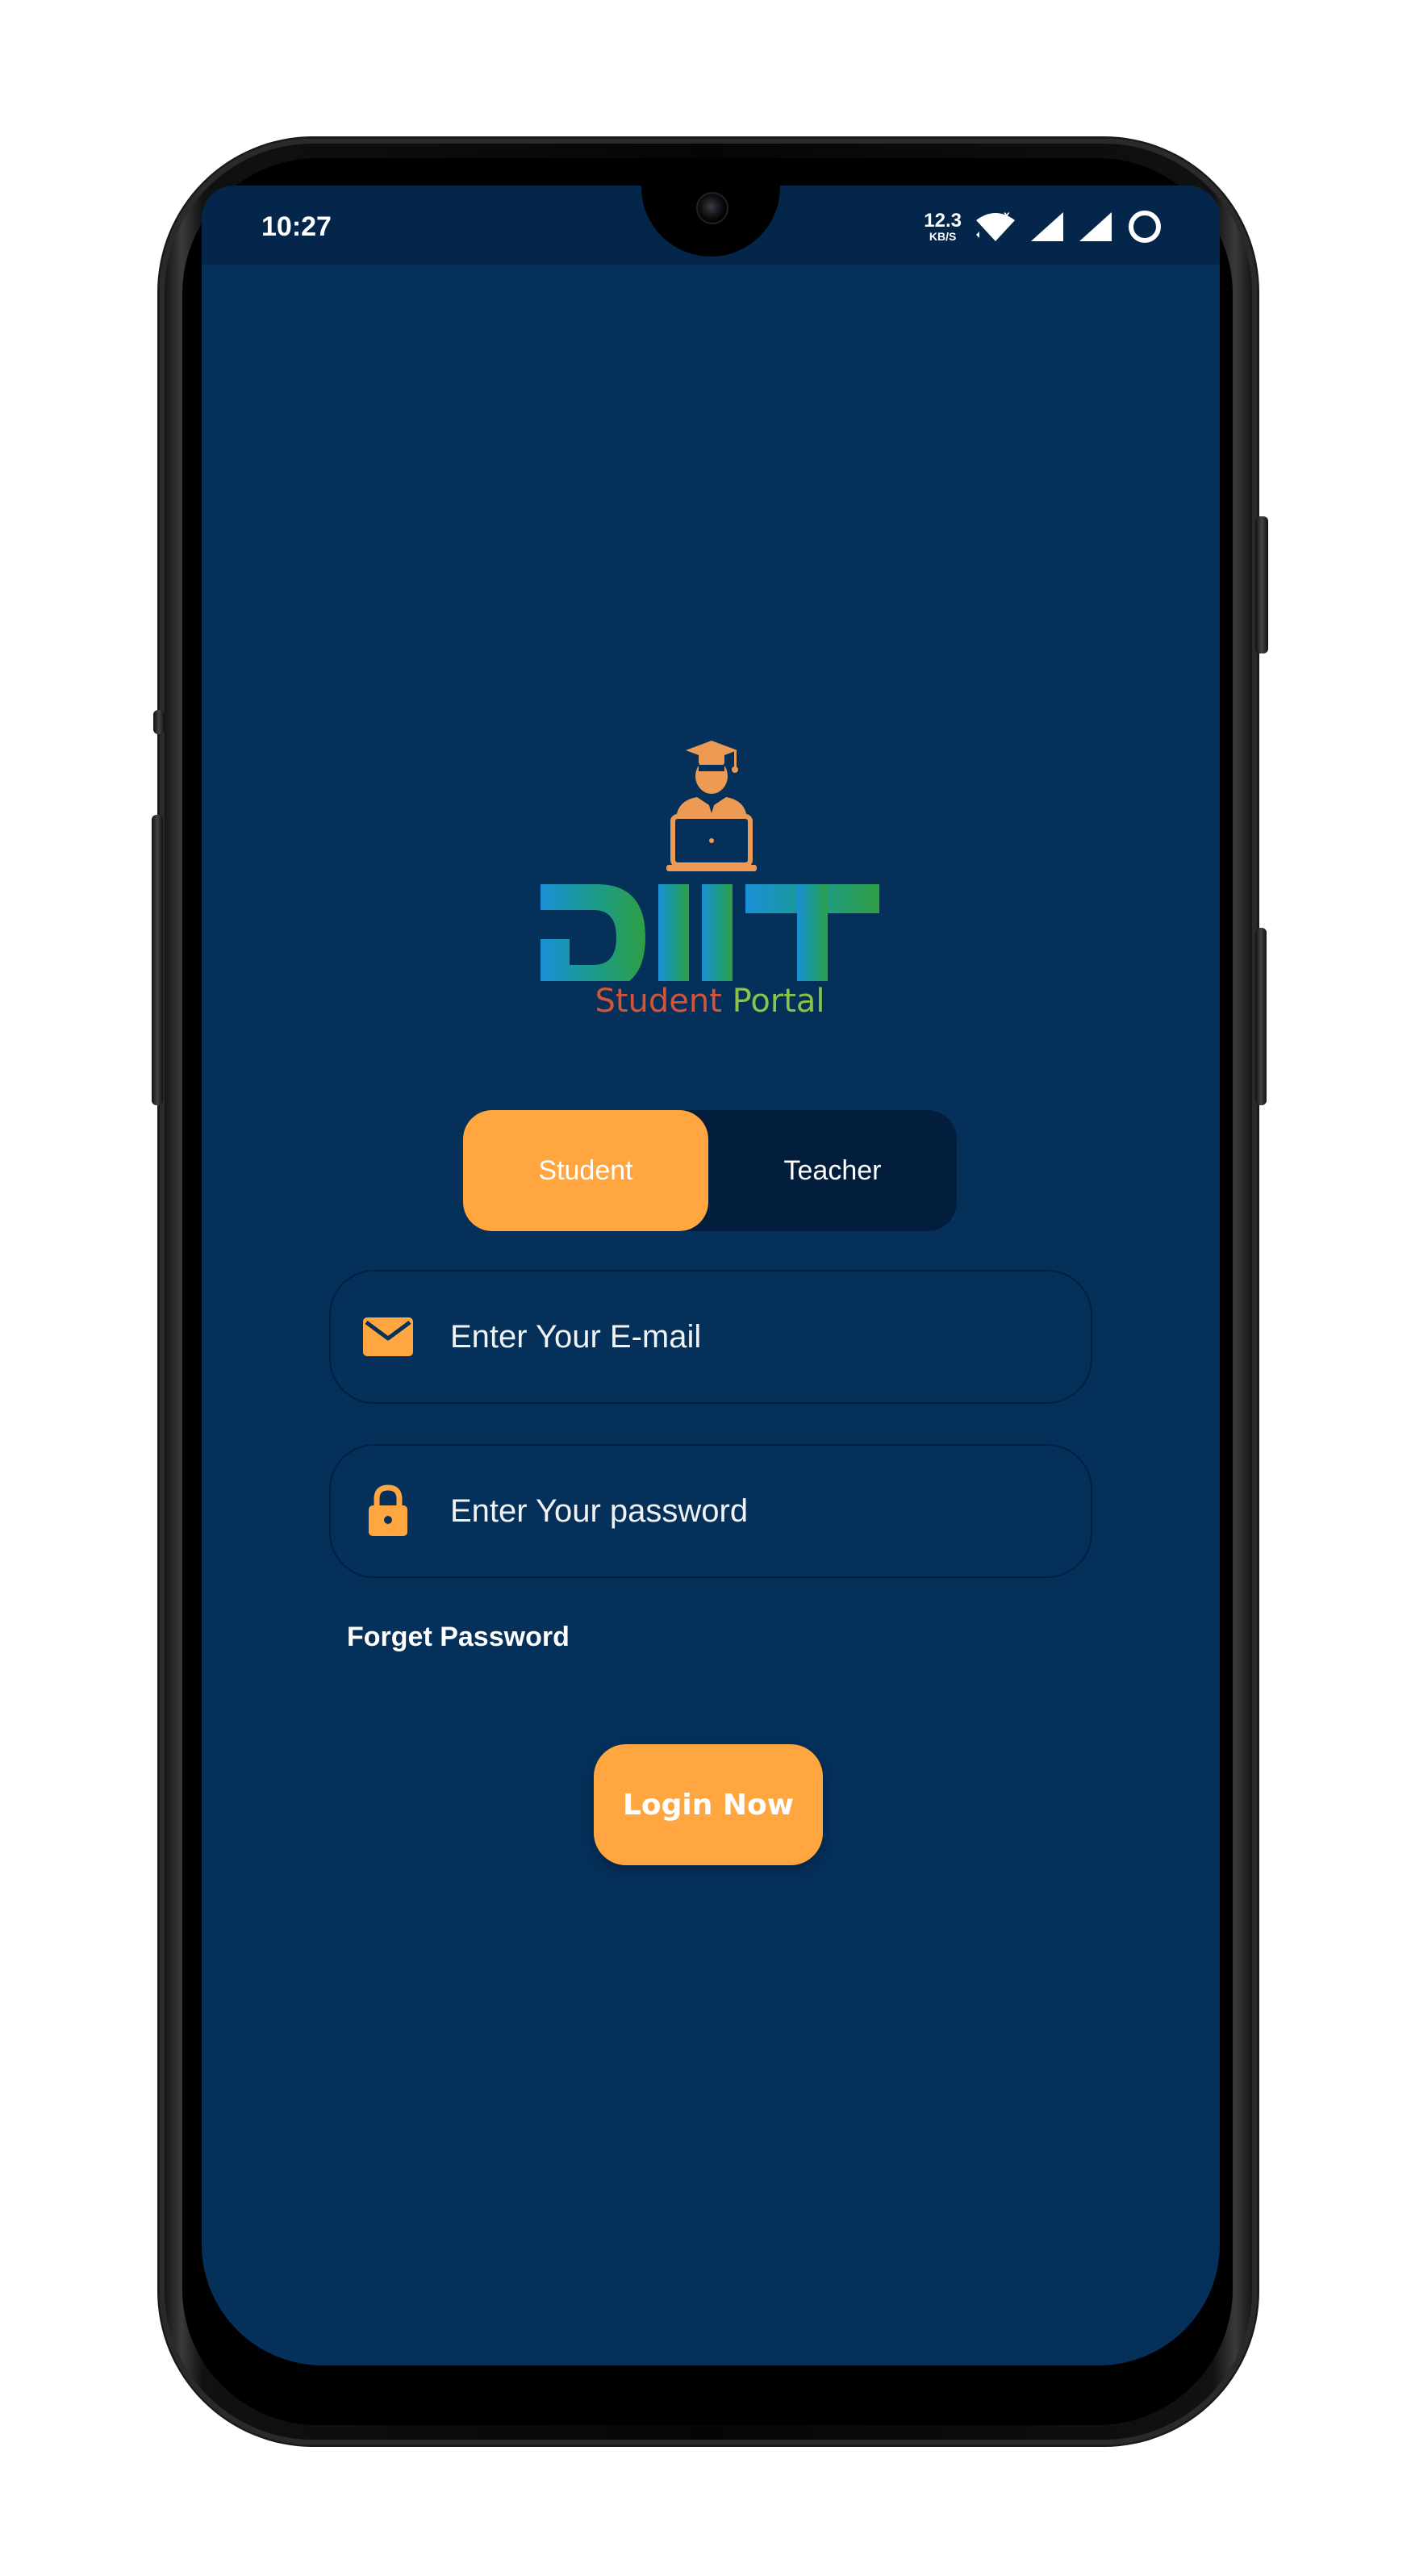 The height and width of the screenshot is (2576, 1415). I want to click on network-speed-value: 12.3, so click(943, 221).